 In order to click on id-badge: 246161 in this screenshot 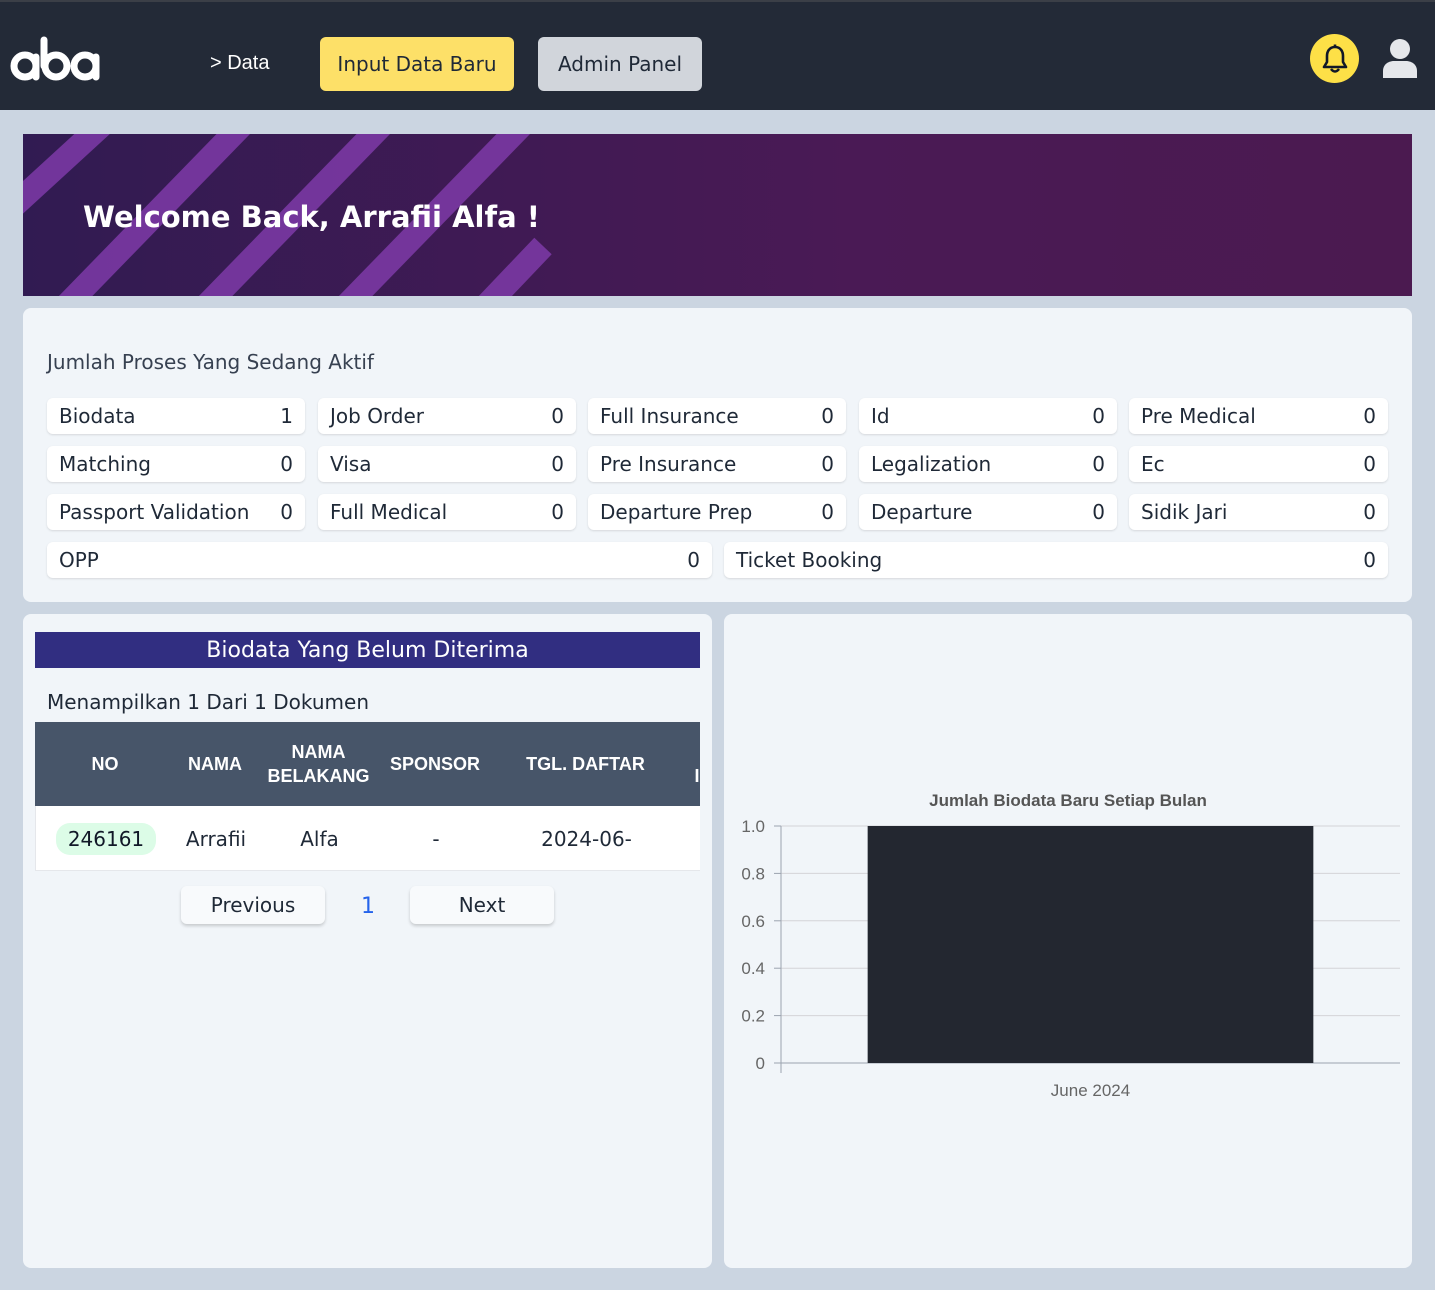, I will do `click(106, 838)`.